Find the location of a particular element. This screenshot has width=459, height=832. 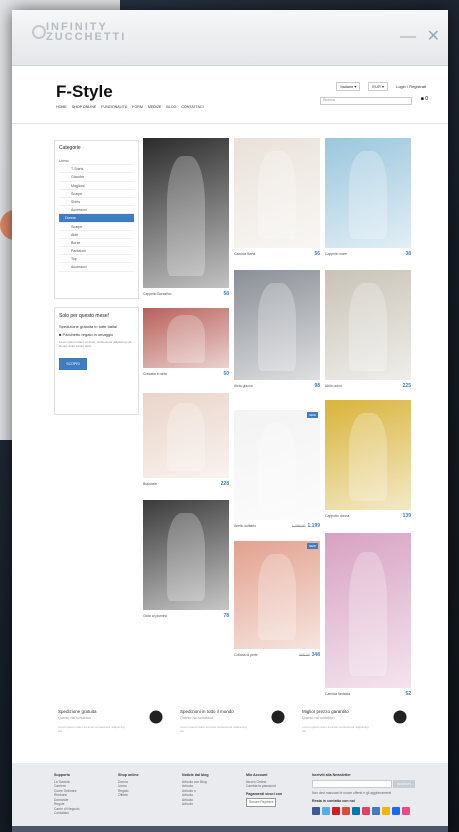

category-item: Giacche is located at coordinates (96, 177).